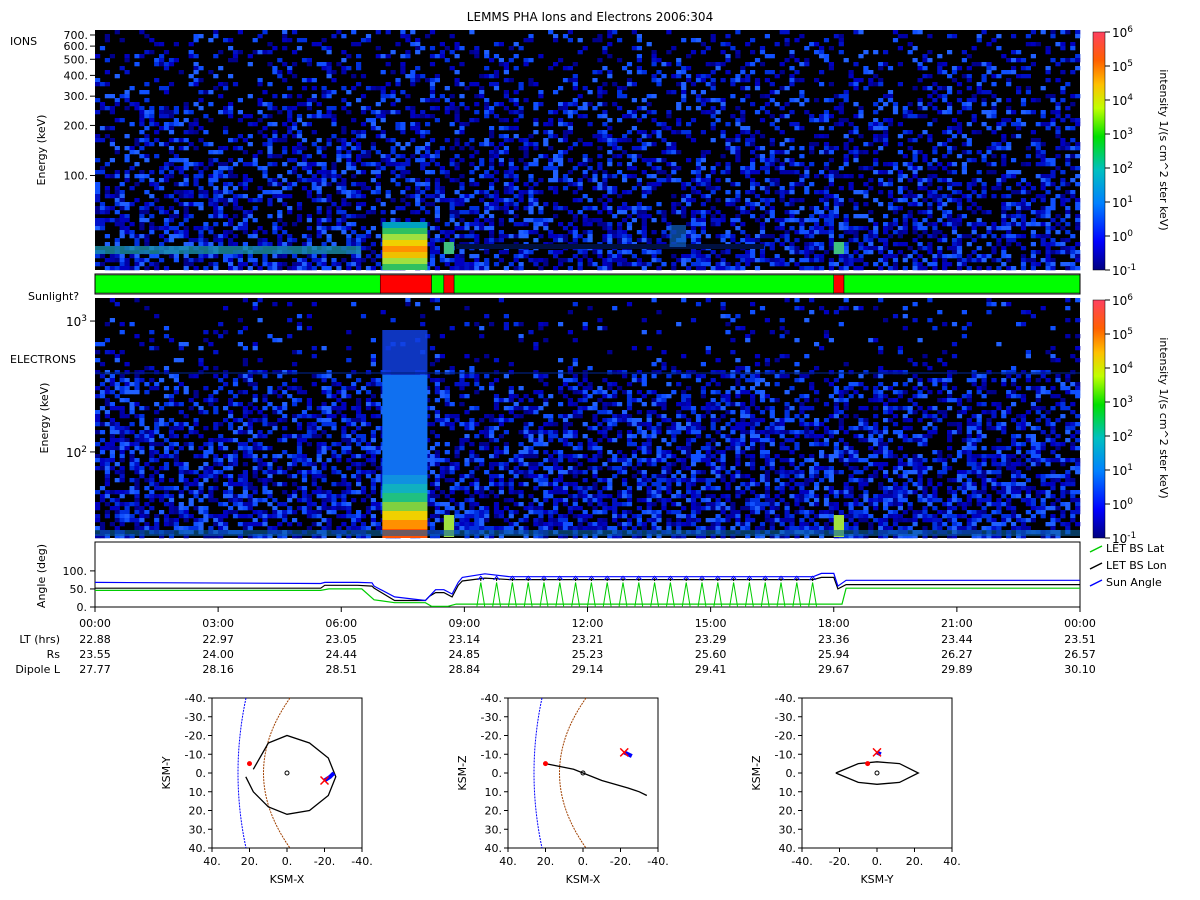 This screenshot has width=1200, height=900. I want to click on legend-label: LET BS Lon, so click(1136, 565).